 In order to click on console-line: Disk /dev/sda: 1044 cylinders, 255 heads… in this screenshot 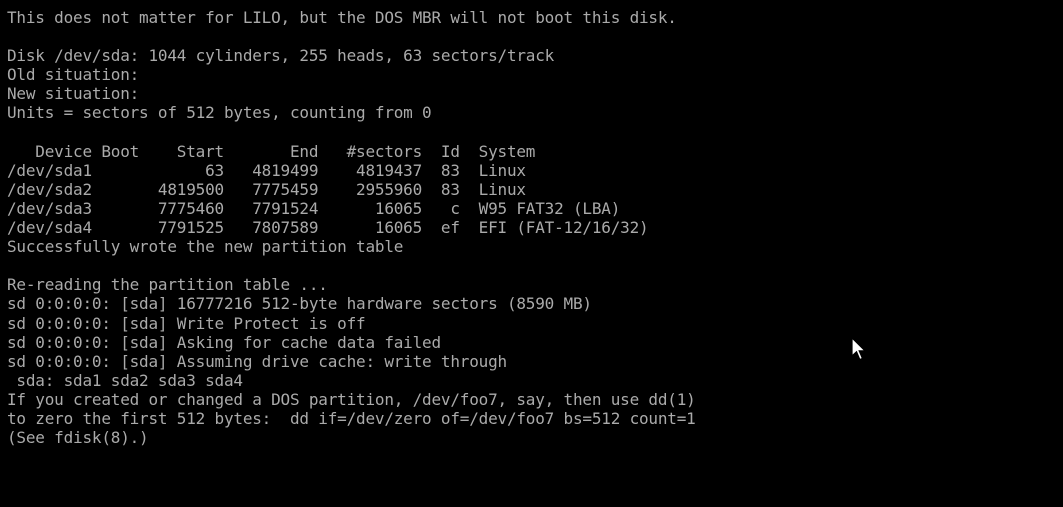, I will do `click(281, 56)`.